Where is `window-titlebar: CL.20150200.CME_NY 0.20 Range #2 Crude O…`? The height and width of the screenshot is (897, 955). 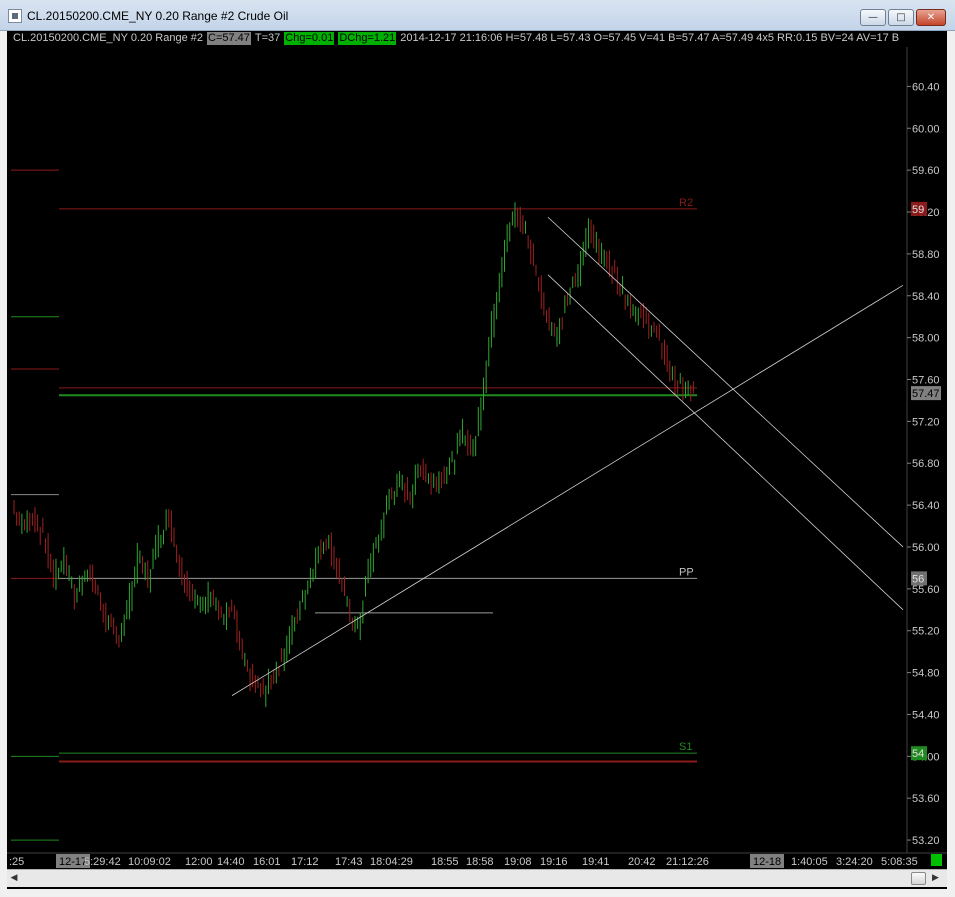 window-titlebar: CL.20150200.CME_NY 0.20 Range #2 Crude O… is located at coordinates (477, 15).